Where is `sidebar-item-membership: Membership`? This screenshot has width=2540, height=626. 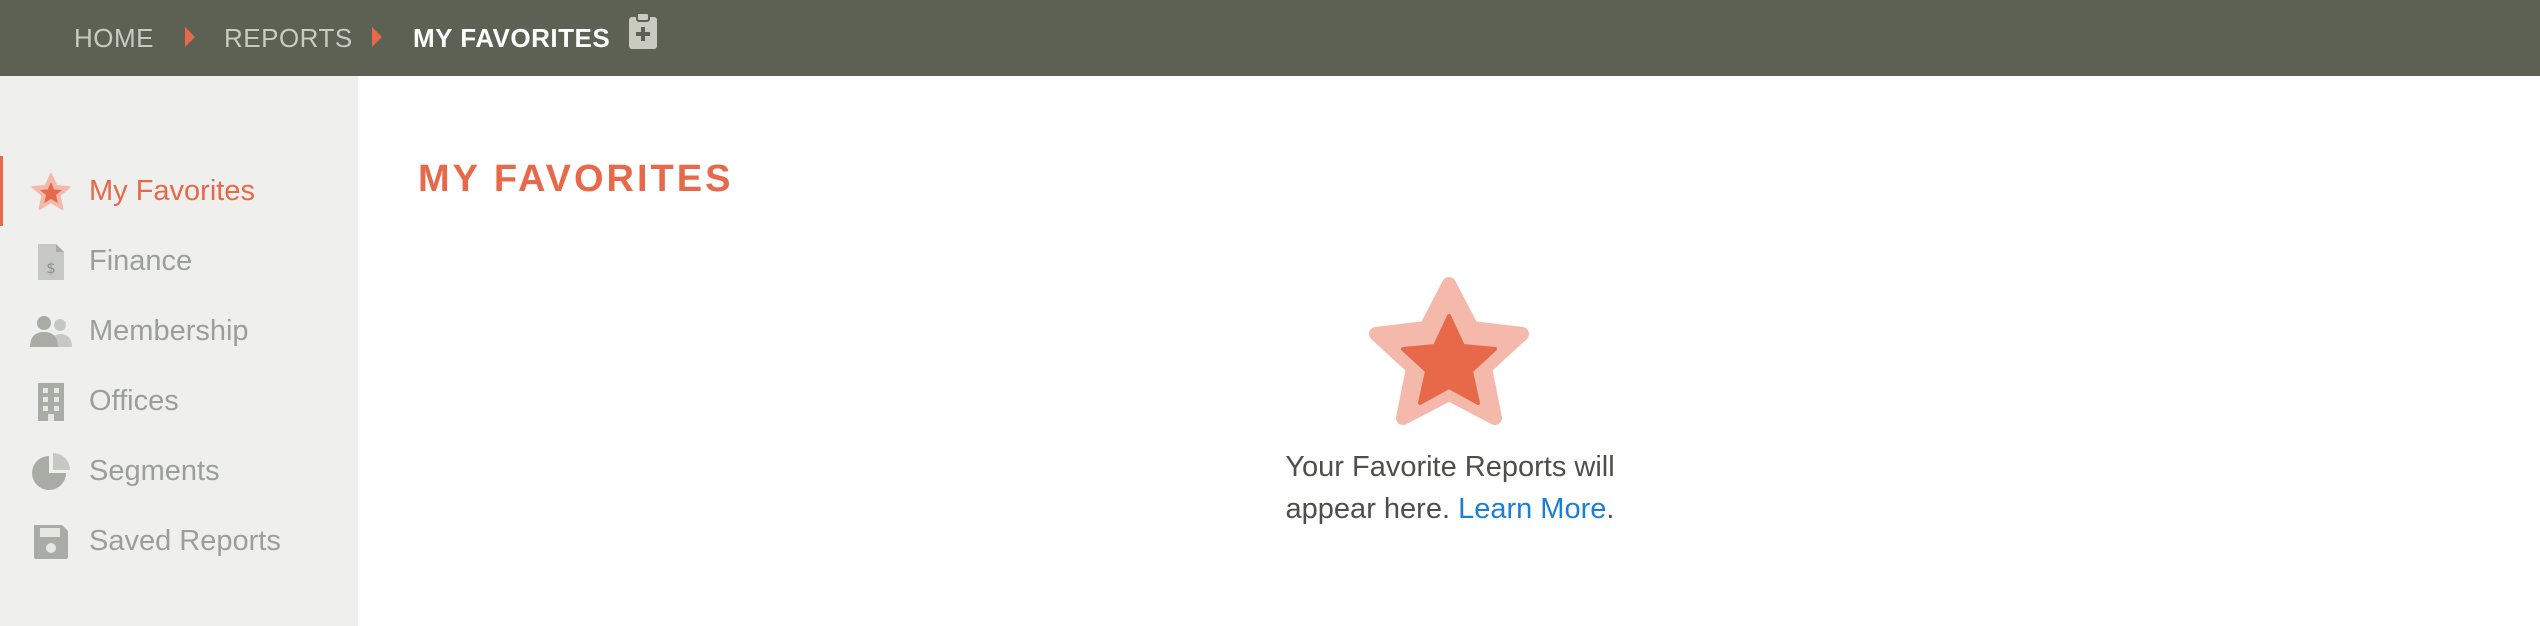 sidebar-item-membership: Membership is located at coordinates (179, 331).